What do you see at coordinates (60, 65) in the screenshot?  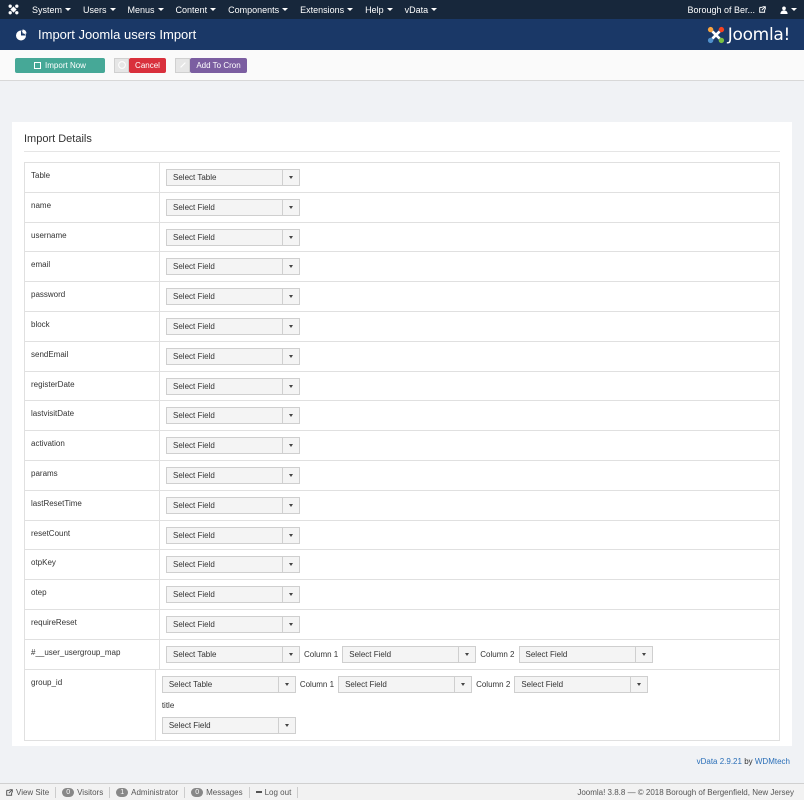 I see `import-now-button: Import Now` at bounding box center [60, 65].